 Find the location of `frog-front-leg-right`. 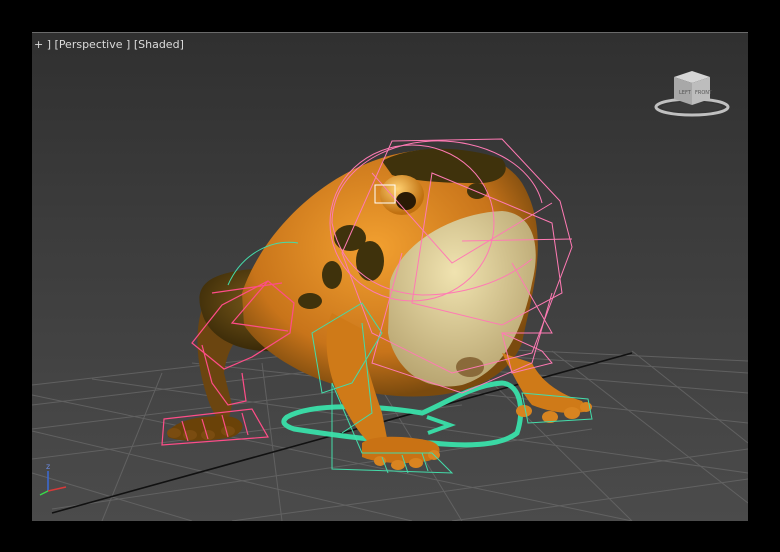

frog-front-leg-right is located at coordinates (545, 383).